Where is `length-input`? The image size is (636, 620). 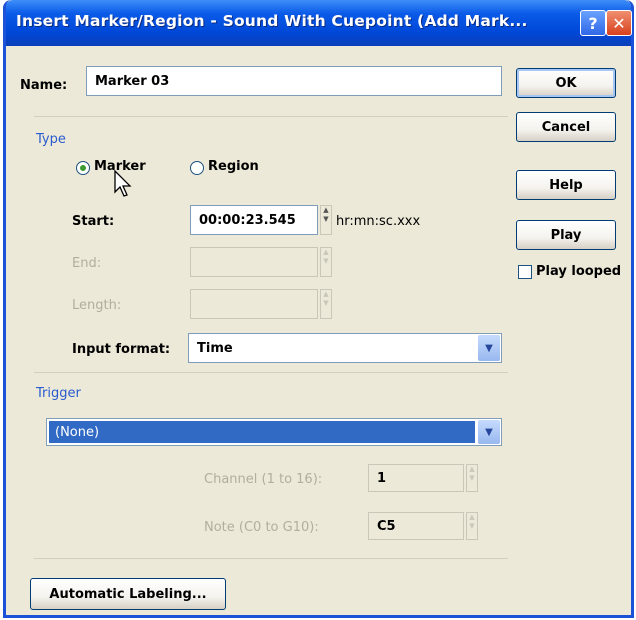 length-input is located at coordinates (254, 304).